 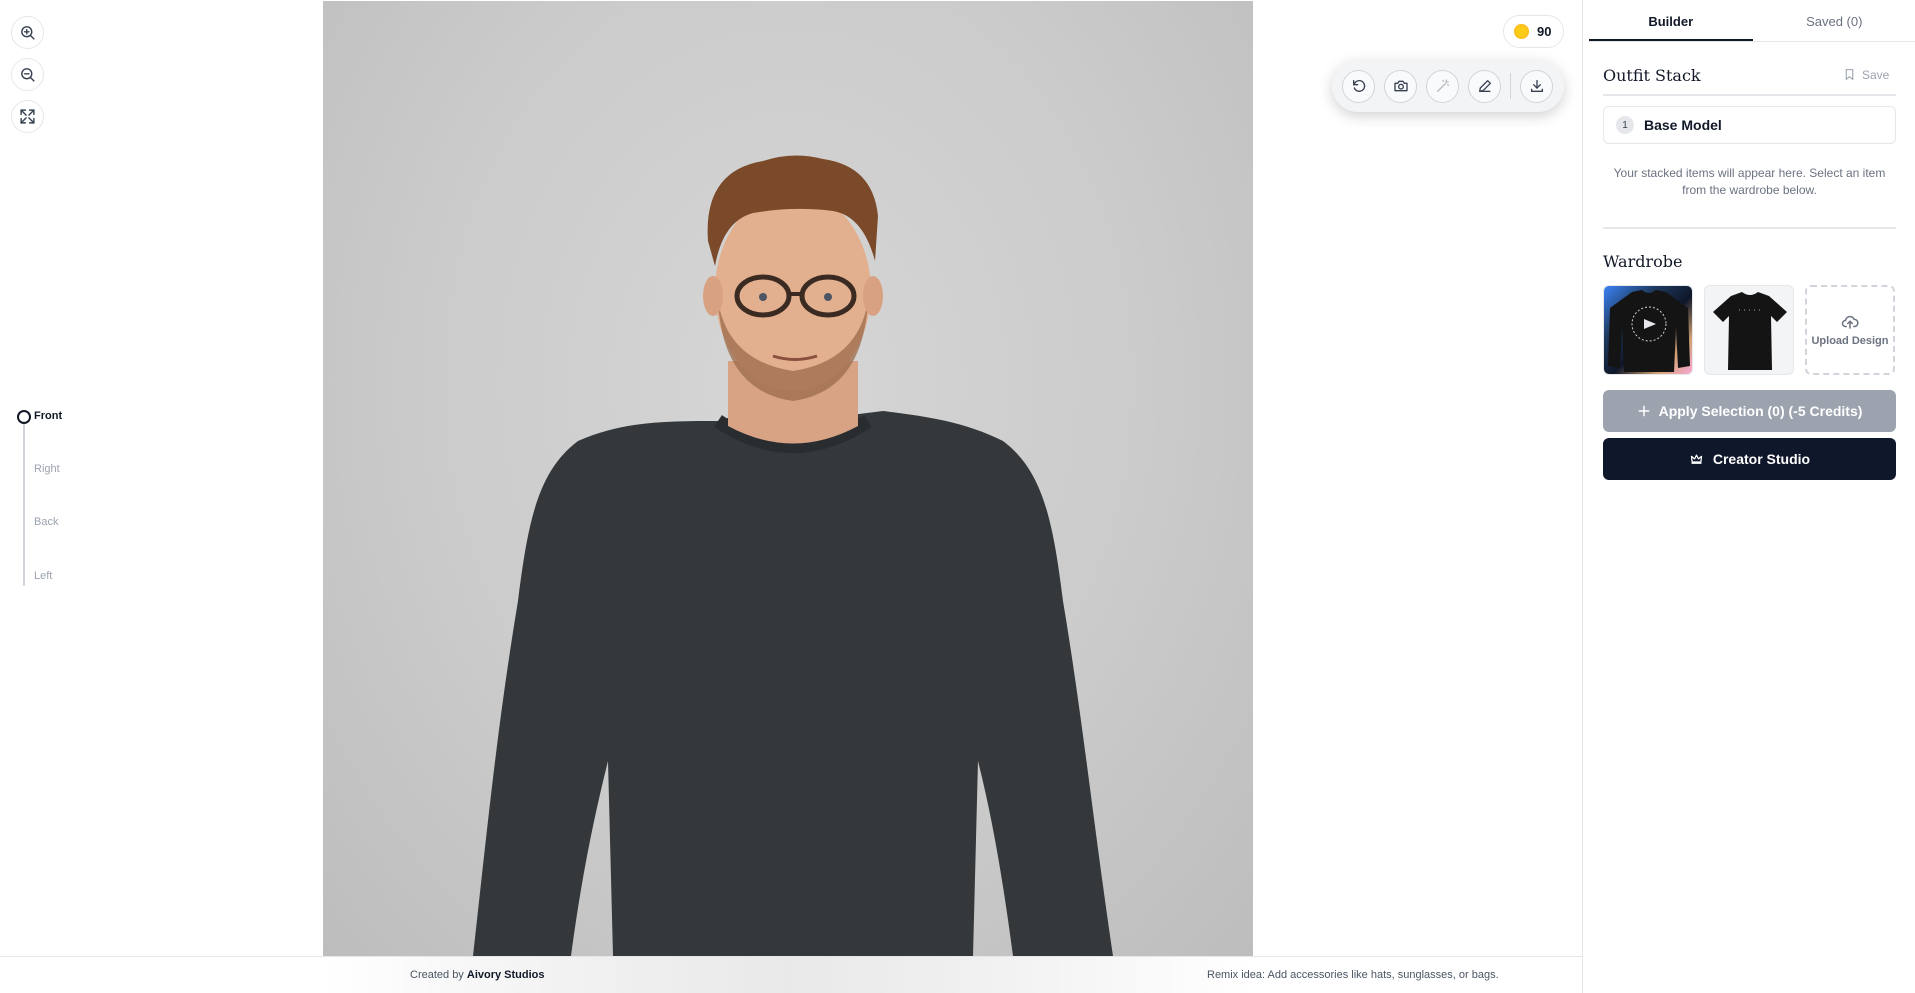 I want to click on upload-design-button: Upload Design, so click(x=1850, y=330).